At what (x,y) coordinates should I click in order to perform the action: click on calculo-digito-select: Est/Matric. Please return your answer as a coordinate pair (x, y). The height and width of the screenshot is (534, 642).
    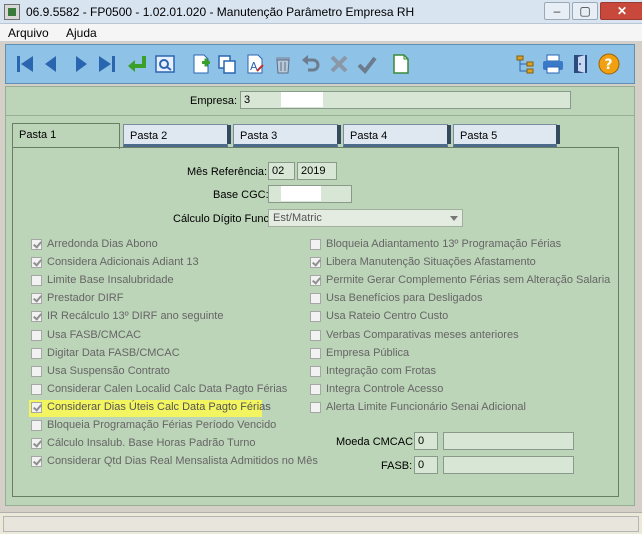
    Looking at the image, I should click on (365, 218).